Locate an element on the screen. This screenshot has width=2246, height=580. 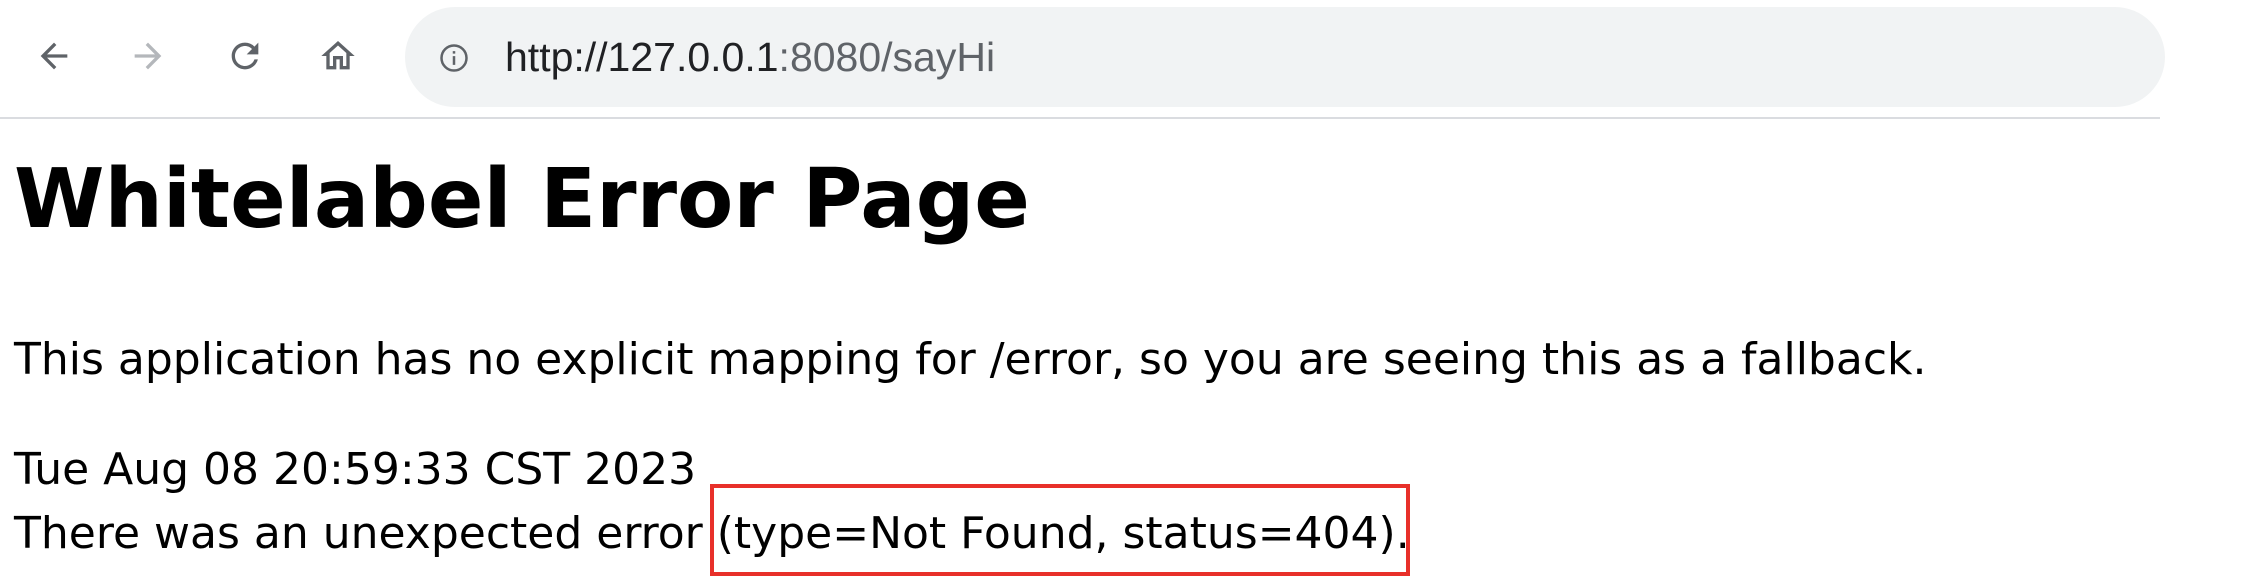
url-text: http://127.0.0.1:8080/sayHi is located at coordinates (750, 57).